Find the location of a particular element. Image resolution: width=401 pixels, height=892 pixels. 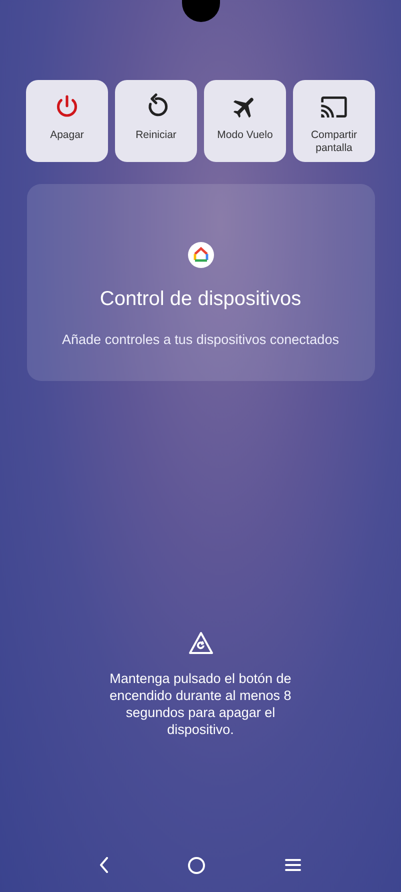

home-icon is located at coordinates (196, 865).